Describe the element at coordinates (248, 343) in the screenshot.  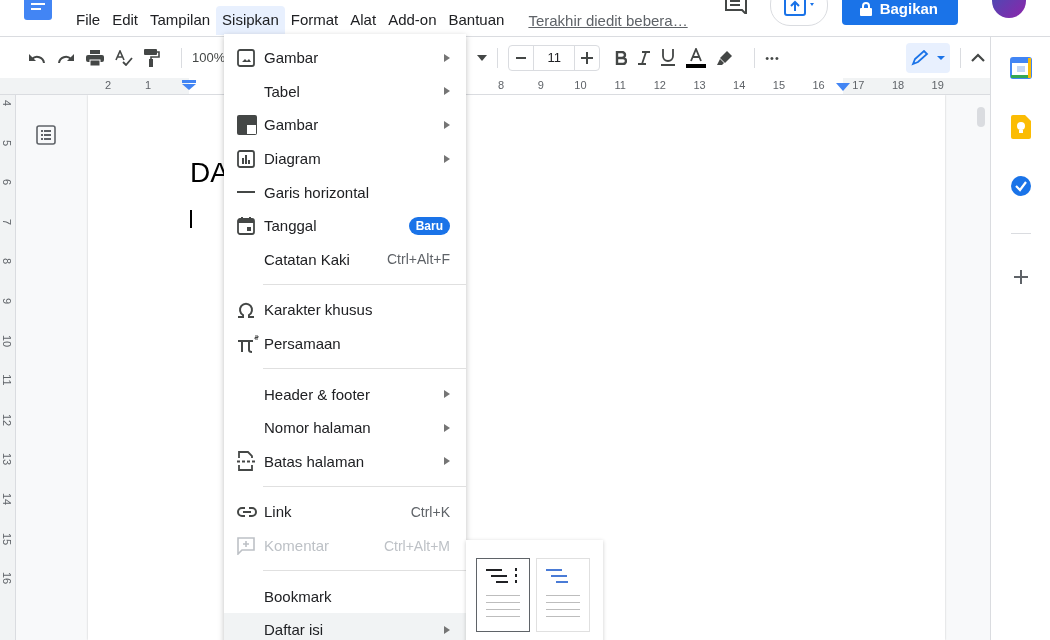
I see `equation-icon` at that location.